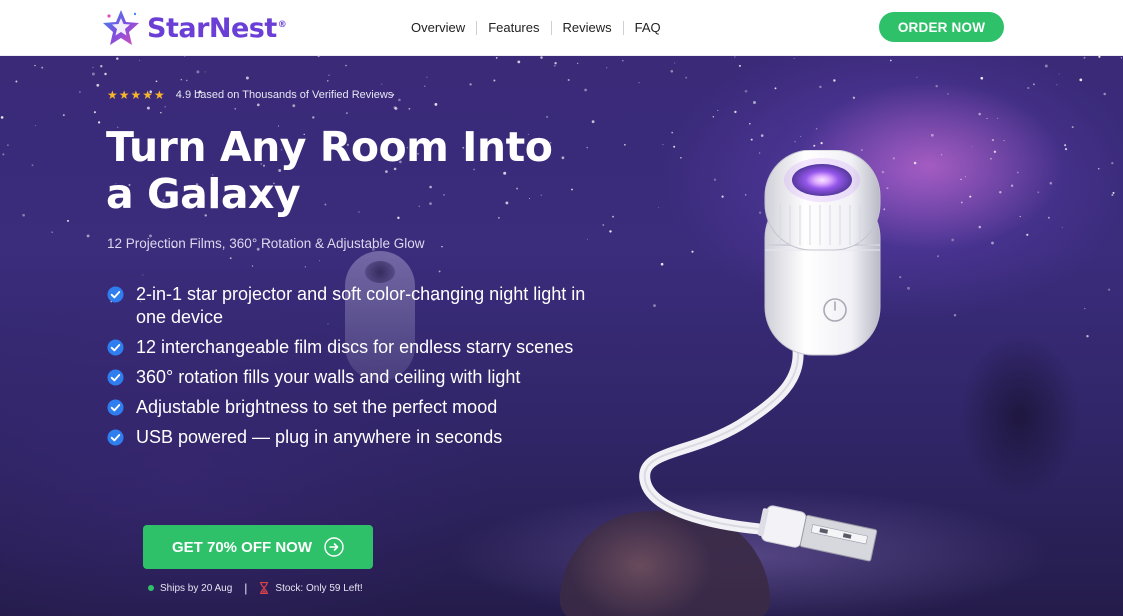 This screenshot has width=1123, height=616. I want to click on arrow-right-circle-icon, so click(334, 547).